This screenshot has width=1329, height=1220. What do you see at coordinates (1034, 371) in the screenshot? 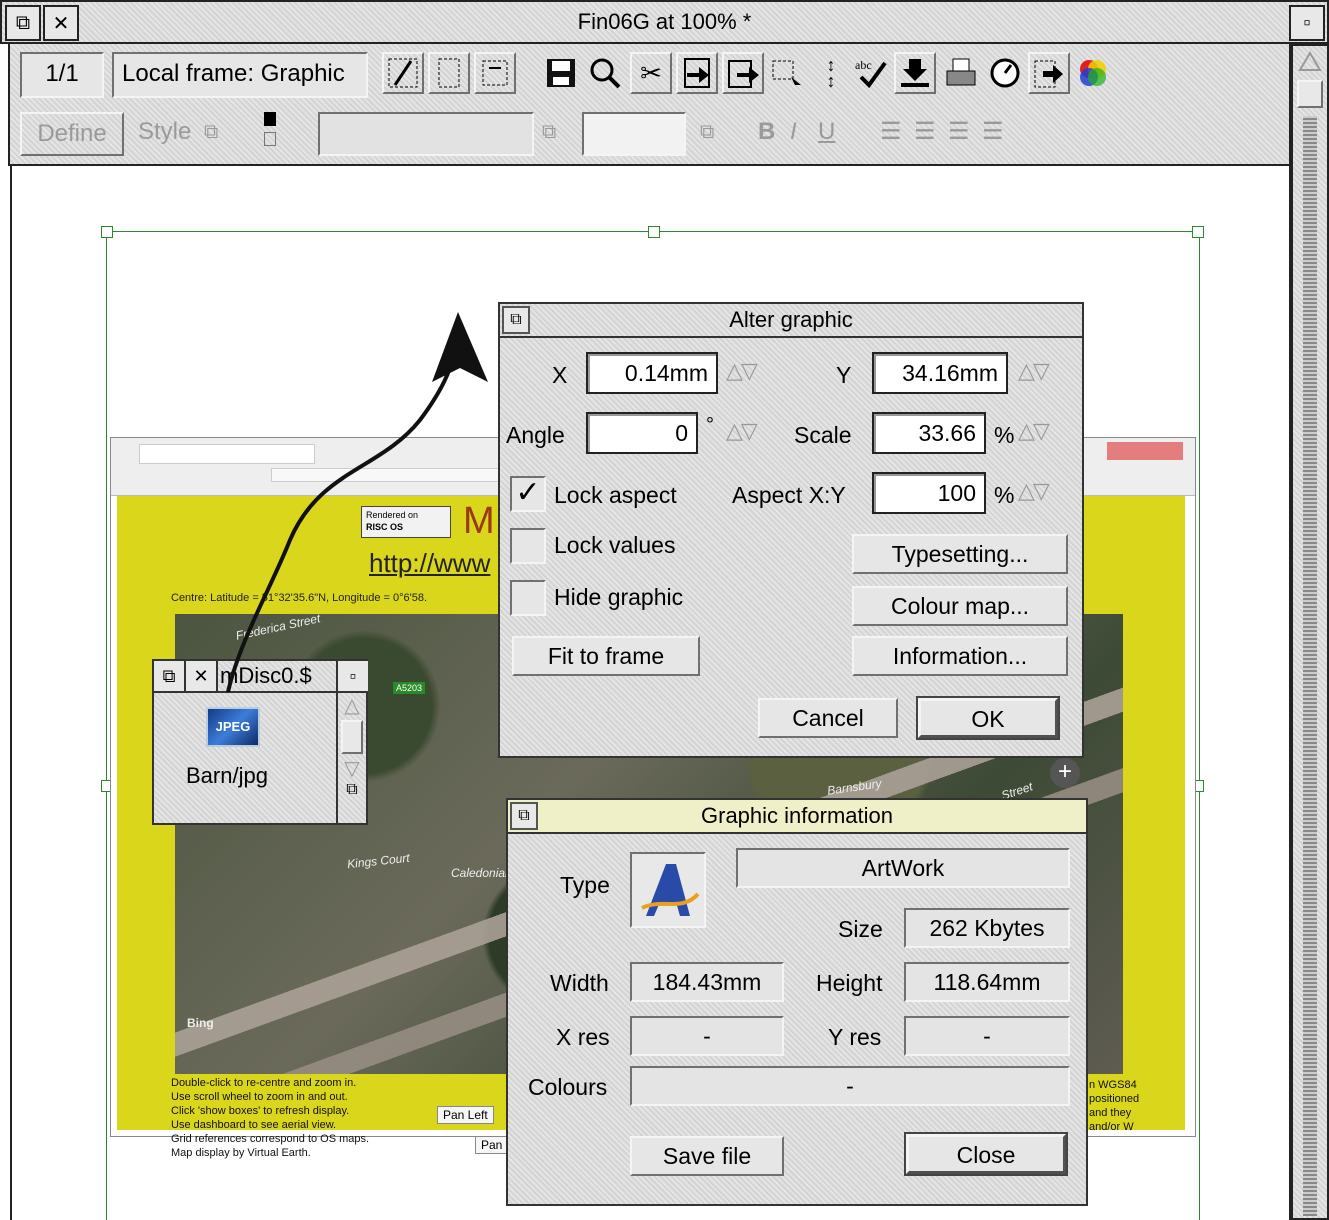
I see `y-stepper-icon: △▽` at bounding box center [1034, 371].